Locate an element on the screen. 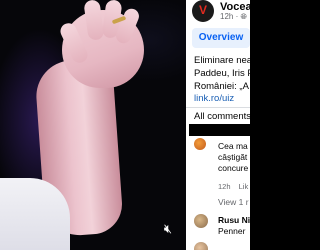 The height and width of the screenshot is (250, 320). vocea-logo-icon: V is located at coordinates (203, 11).